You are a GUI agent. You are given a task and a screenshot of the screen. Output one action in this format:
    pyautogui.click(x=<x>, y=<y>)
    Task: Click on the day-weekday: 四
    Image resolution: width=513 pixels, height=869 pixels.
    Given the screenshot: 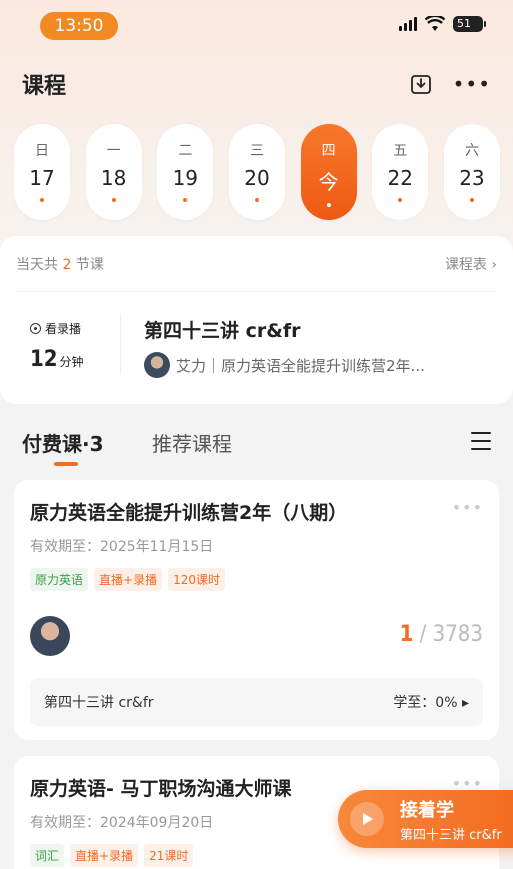 What is the action you would take?
    pyautogui.click(x=328, y=151)
    